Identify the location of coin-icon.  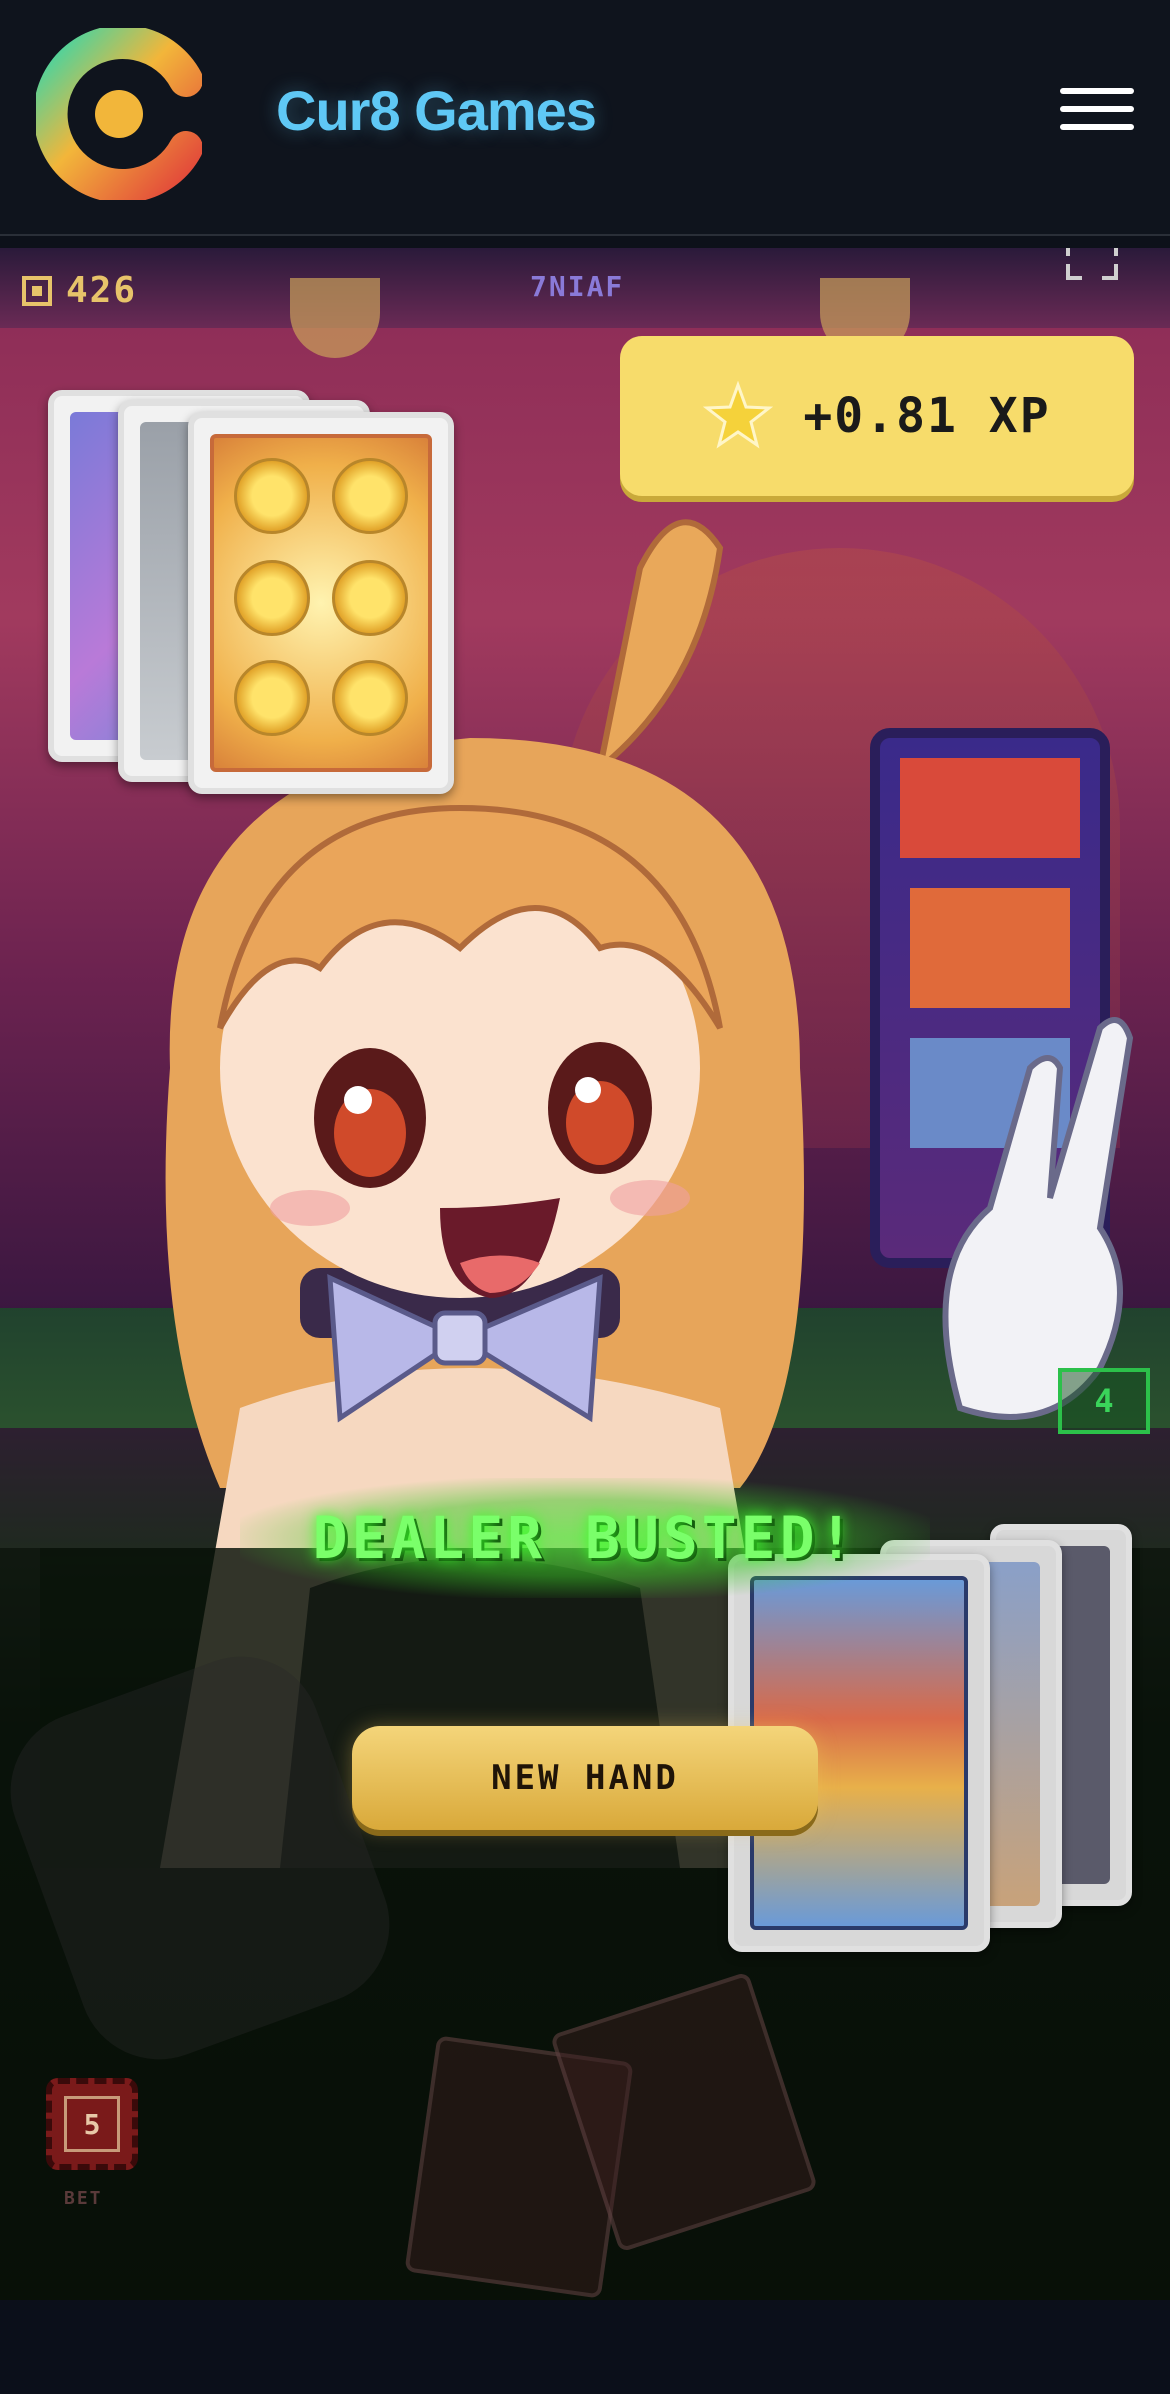
(37, 290).